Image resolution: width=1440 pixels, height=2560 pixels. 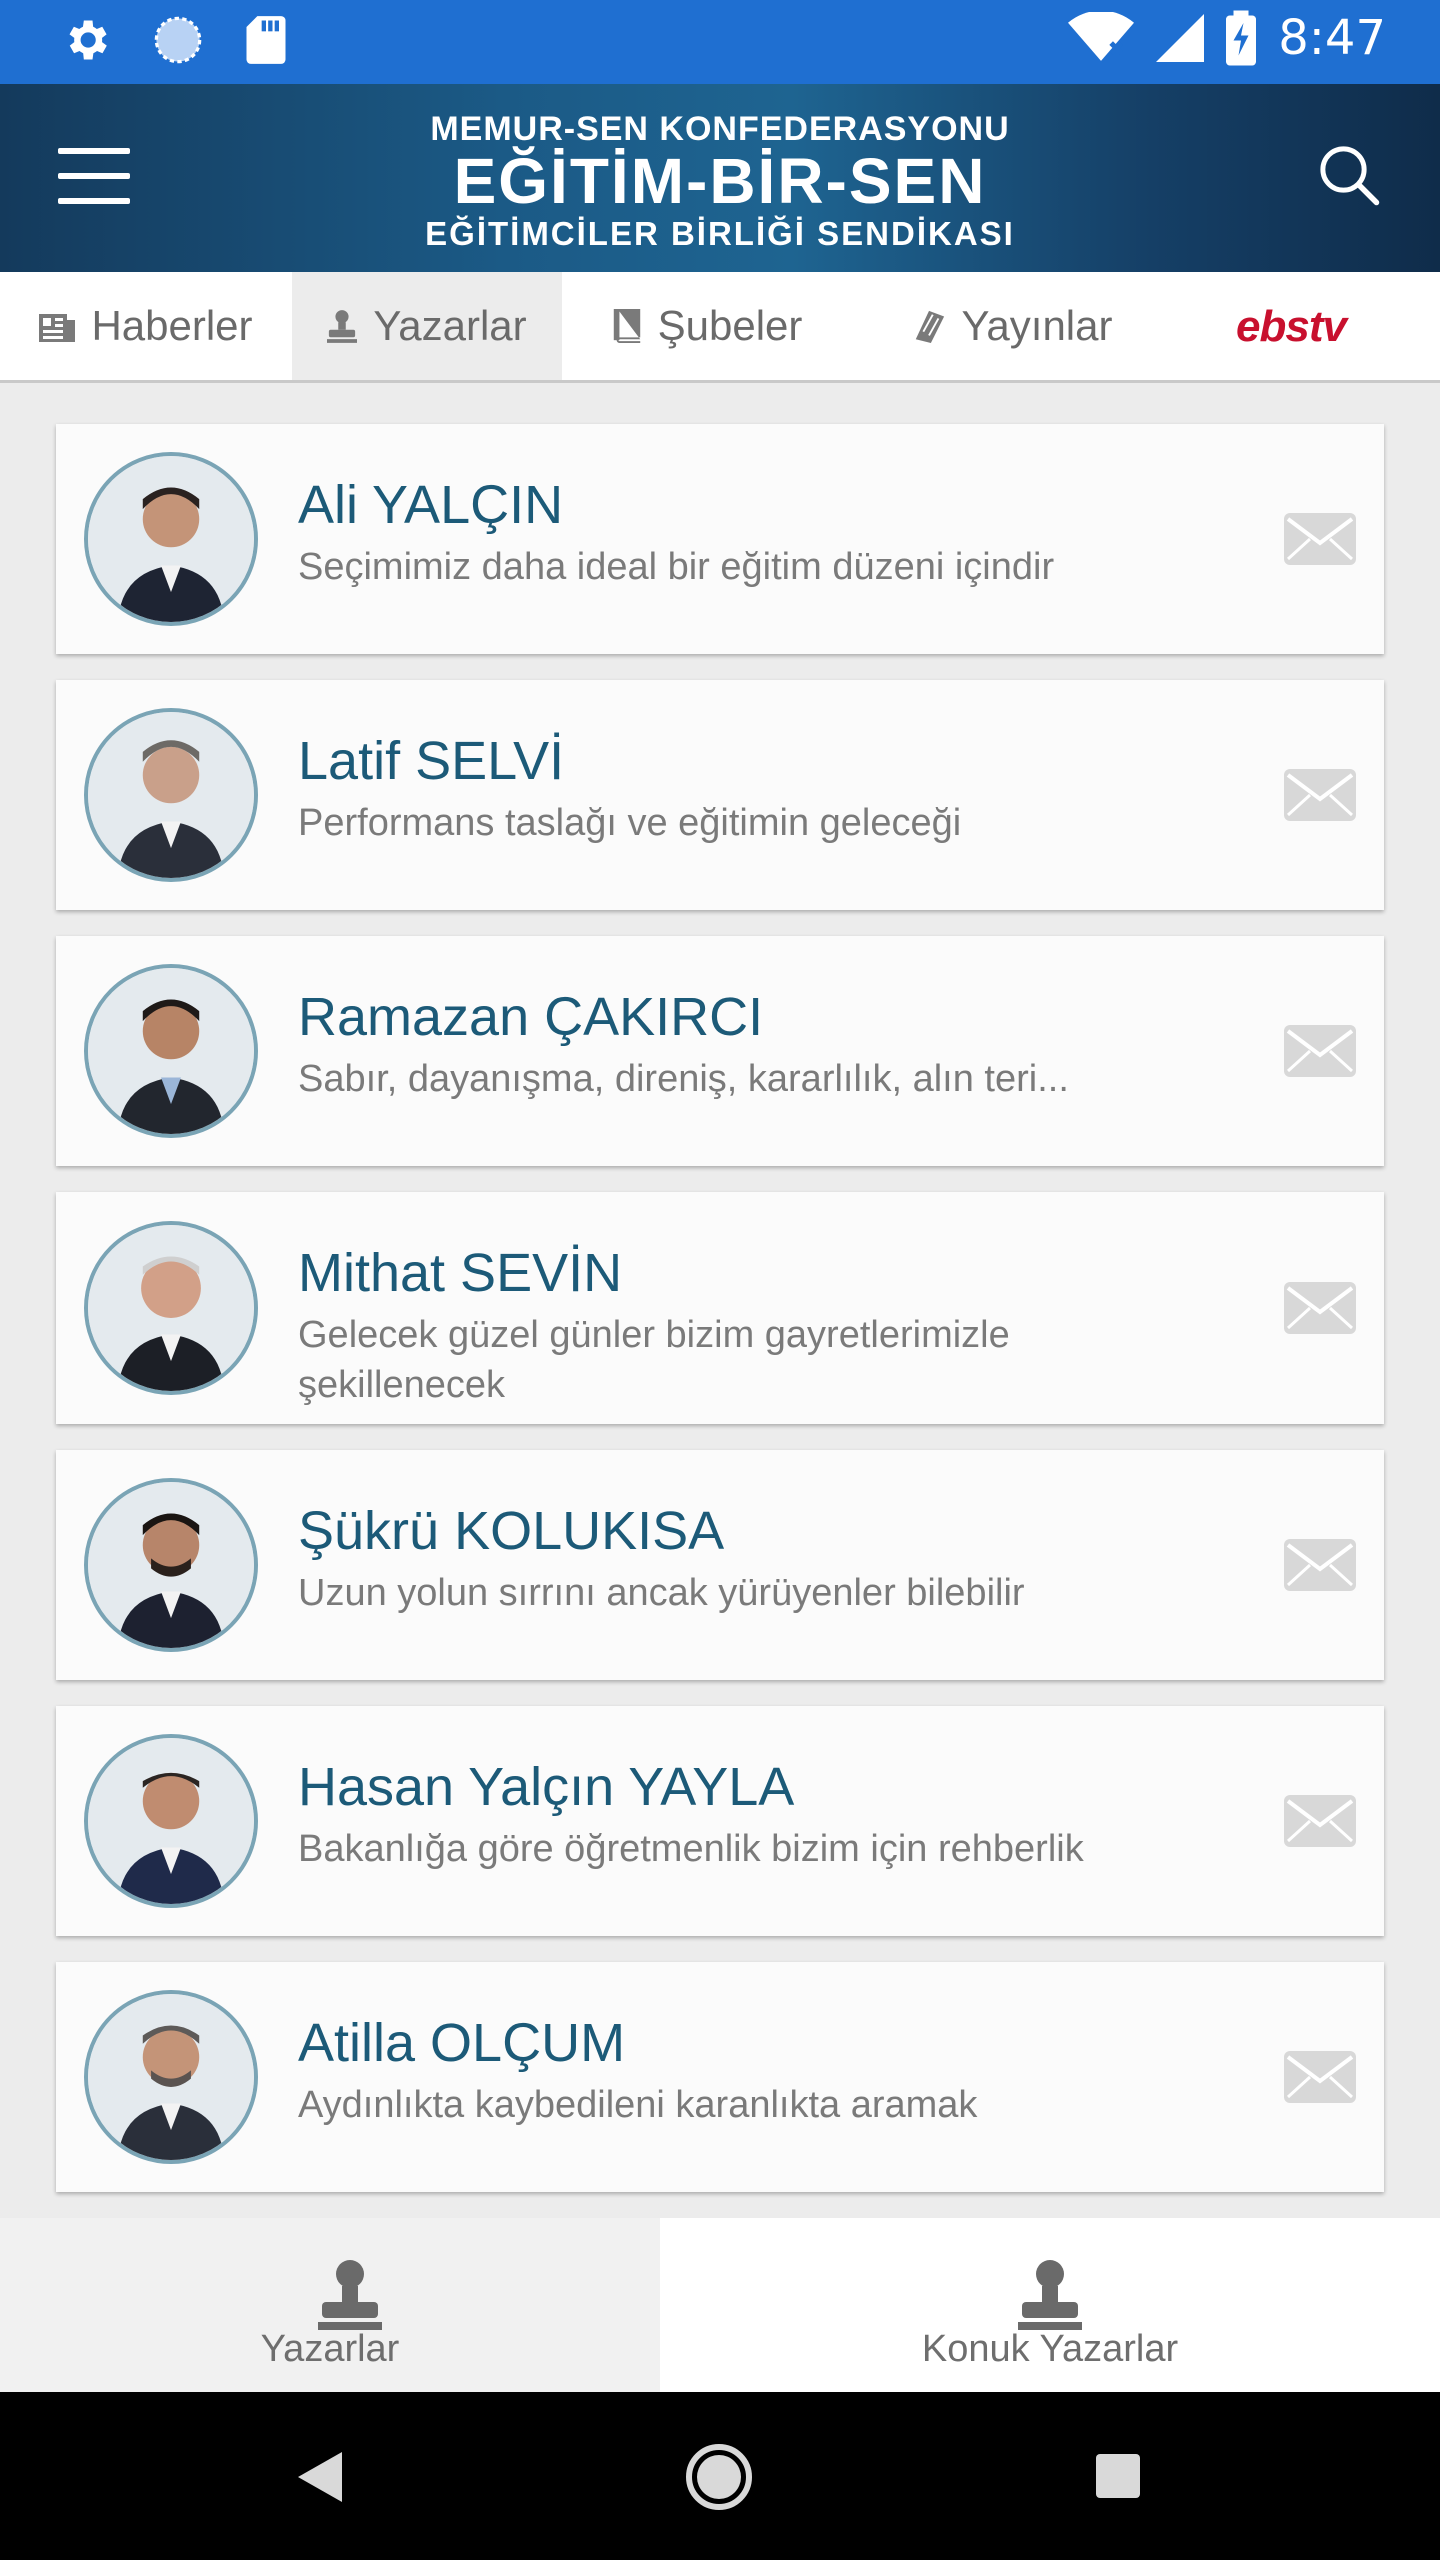 I want to click on author-name: Ramazan ÇAKIRCI, so click(x=531, y=1017).